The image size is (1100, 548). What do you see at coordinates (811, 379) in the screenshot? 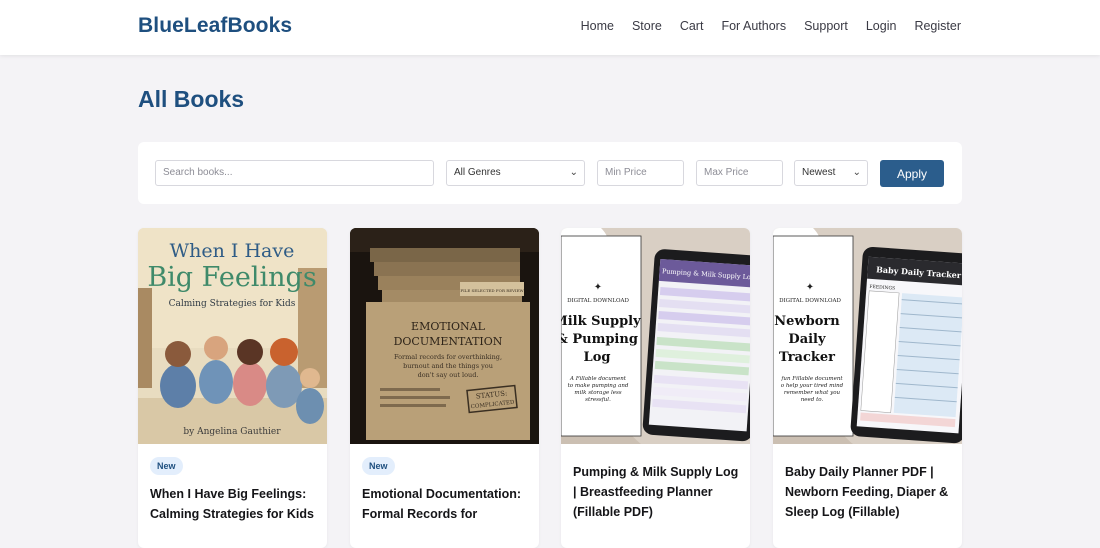
I see `cover-desc-1: fun Fillable document` at bounding box center [811, 379].